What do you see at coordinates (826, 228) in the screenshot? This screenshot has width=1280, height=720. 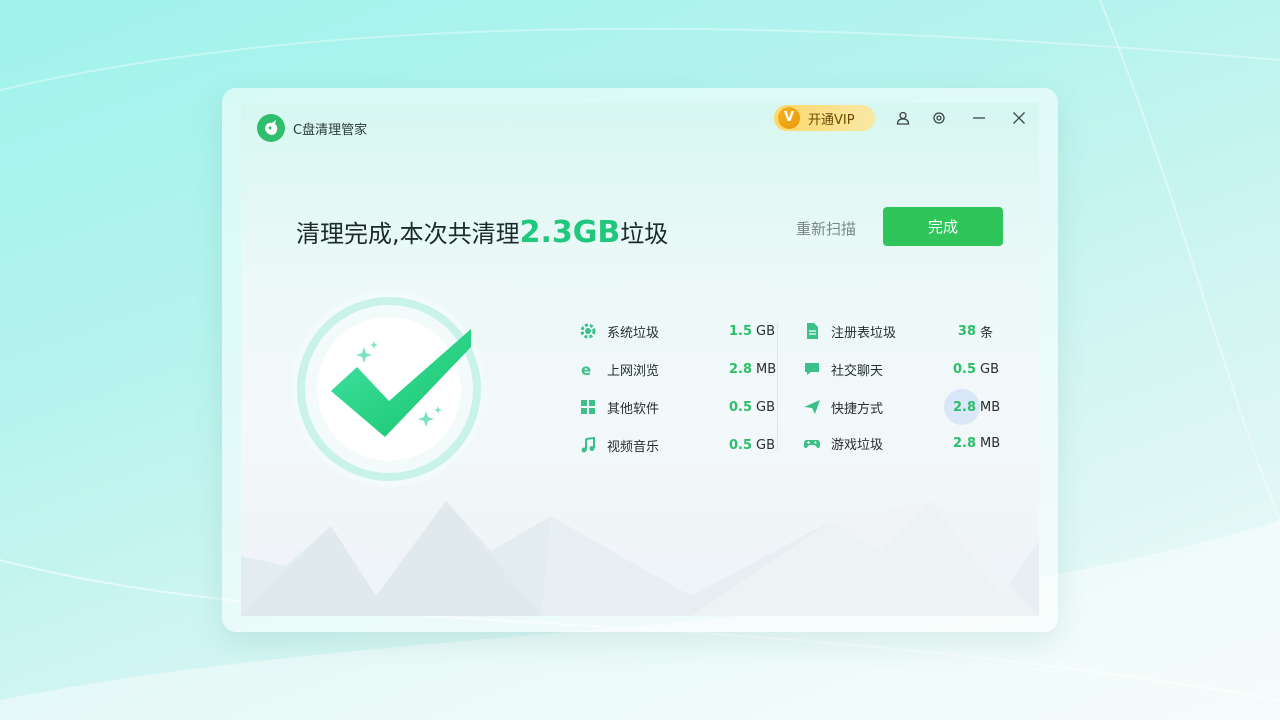 I see `rescan-link: 重新扫描` at bounding box center [826, 228].